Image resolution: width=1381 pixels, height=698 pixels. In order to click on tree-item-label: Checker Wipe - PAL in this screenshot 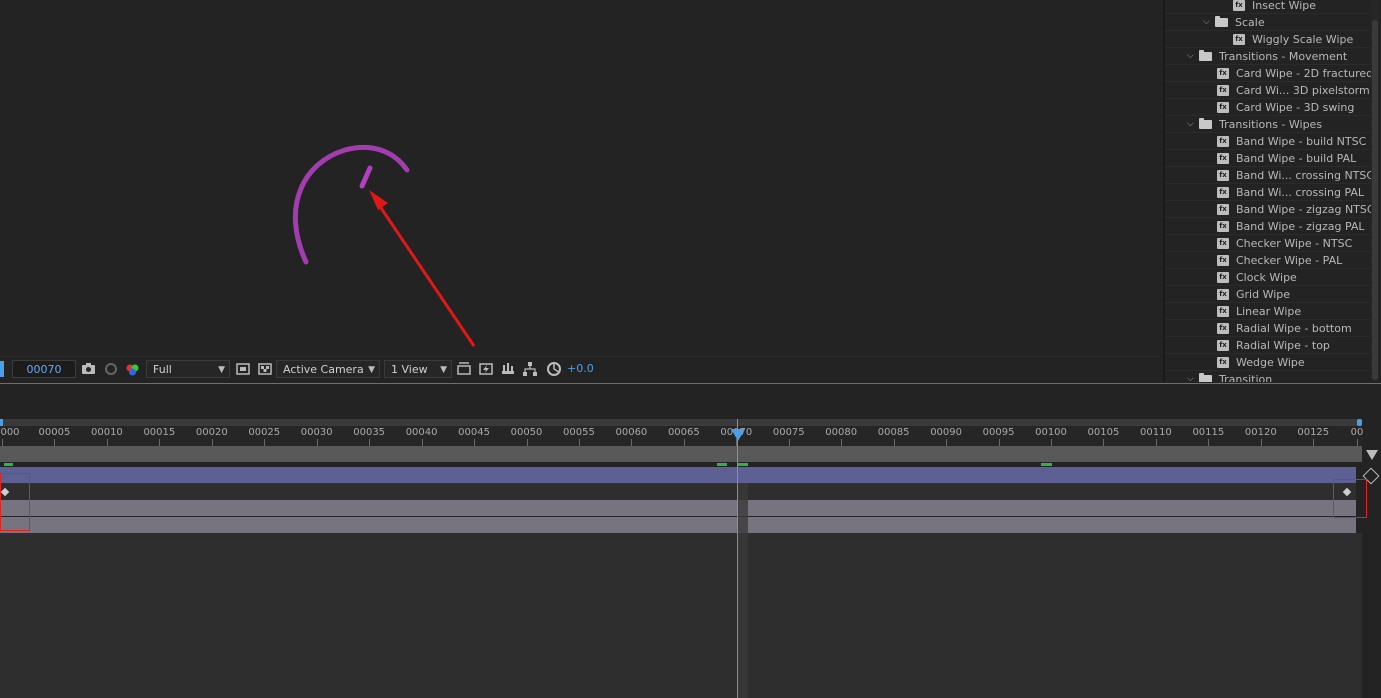, I will do `click(1289, 260)`.